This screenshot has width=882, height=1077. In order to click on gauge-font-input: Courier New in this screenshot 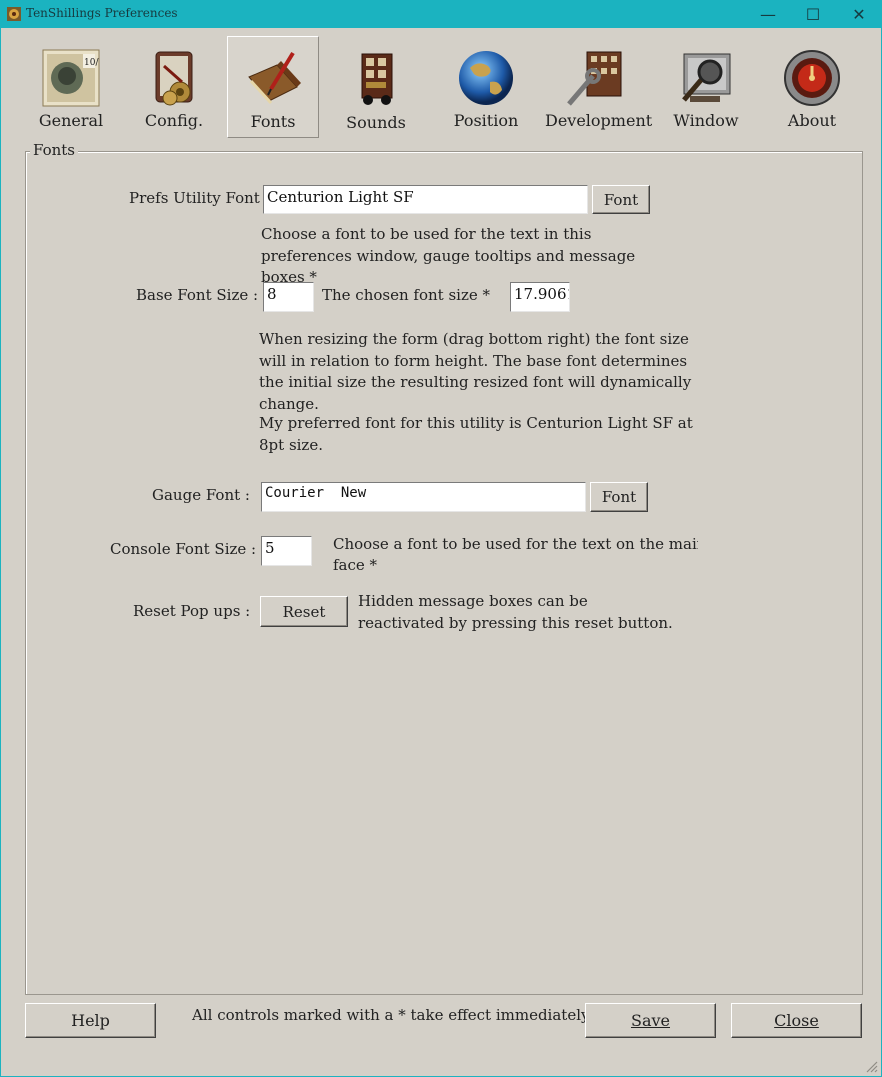, I will do `click(423, 497)`.